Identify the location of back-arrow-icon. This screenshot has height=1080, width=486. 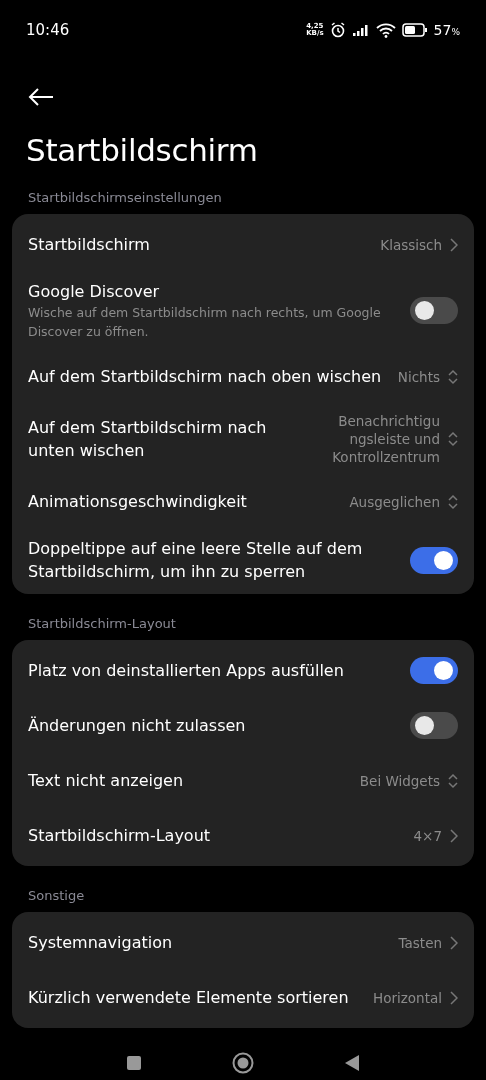
(41, 97).